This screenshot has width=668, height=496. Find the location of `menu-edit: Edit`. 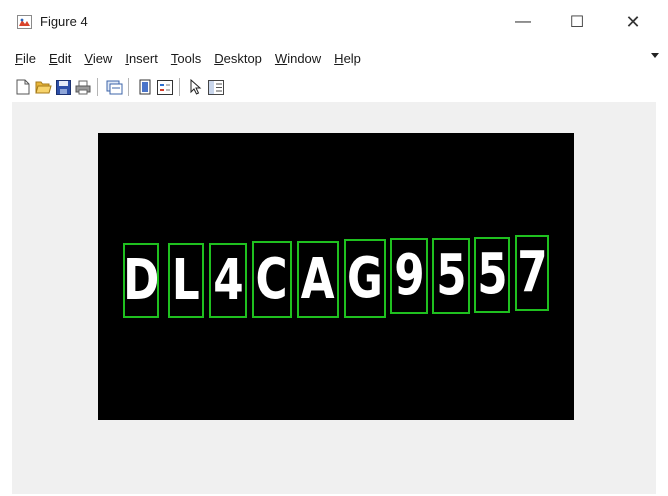

menu-edit: Edit is located at coordinates (60, 58).